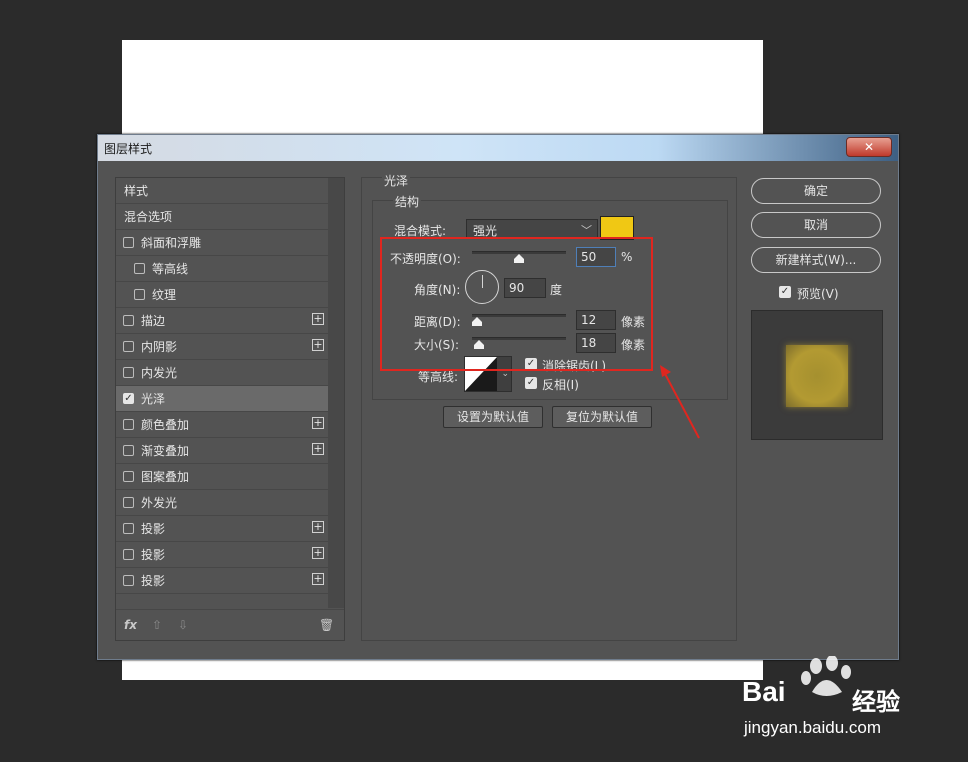 The width and height of the screenshot is (968, 762). I want to click on style-list-item: 样式, so click(222, 191).